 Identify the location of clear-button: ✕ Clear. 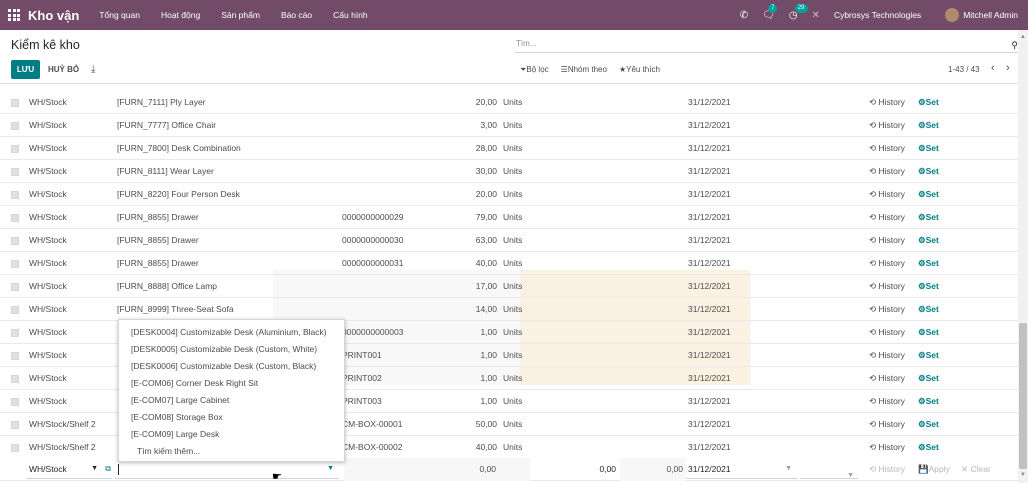
(976, 469).